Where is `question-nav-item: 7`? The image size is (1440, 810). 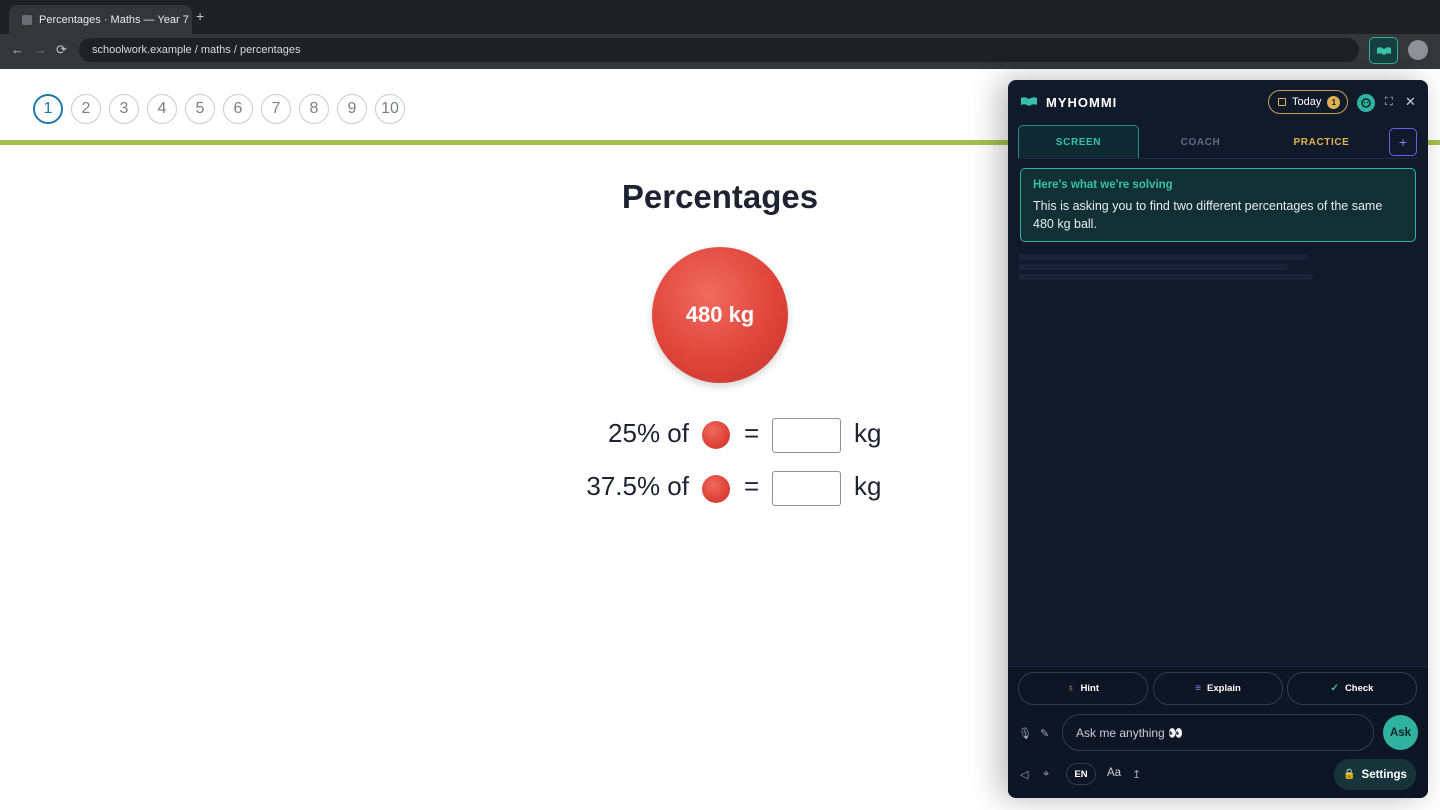 question-nav-item: 7 is located at coordinates (276, 109).